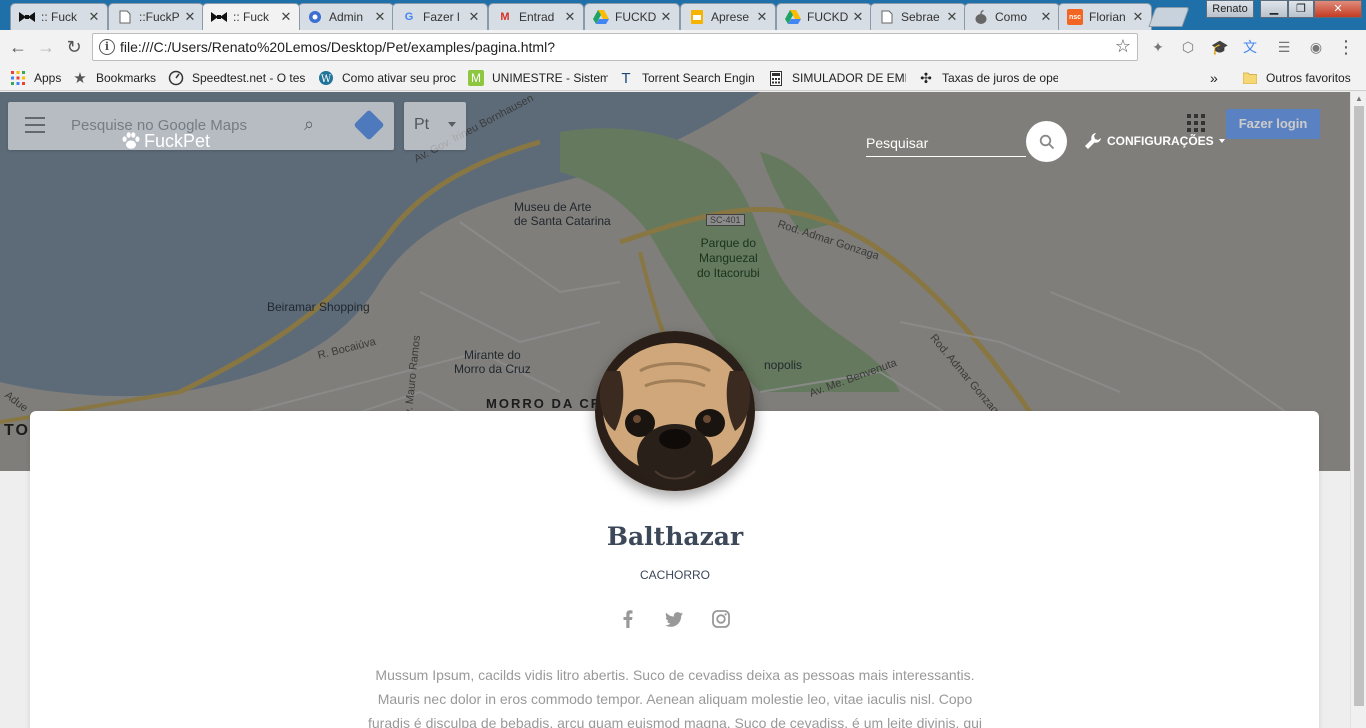 This screenshot has height=728, width=1366. Describe the element at coordinates (237, 78) in the screenshot. I see `bookmark-speedtest: Speedtest.net - O tes` at that location.